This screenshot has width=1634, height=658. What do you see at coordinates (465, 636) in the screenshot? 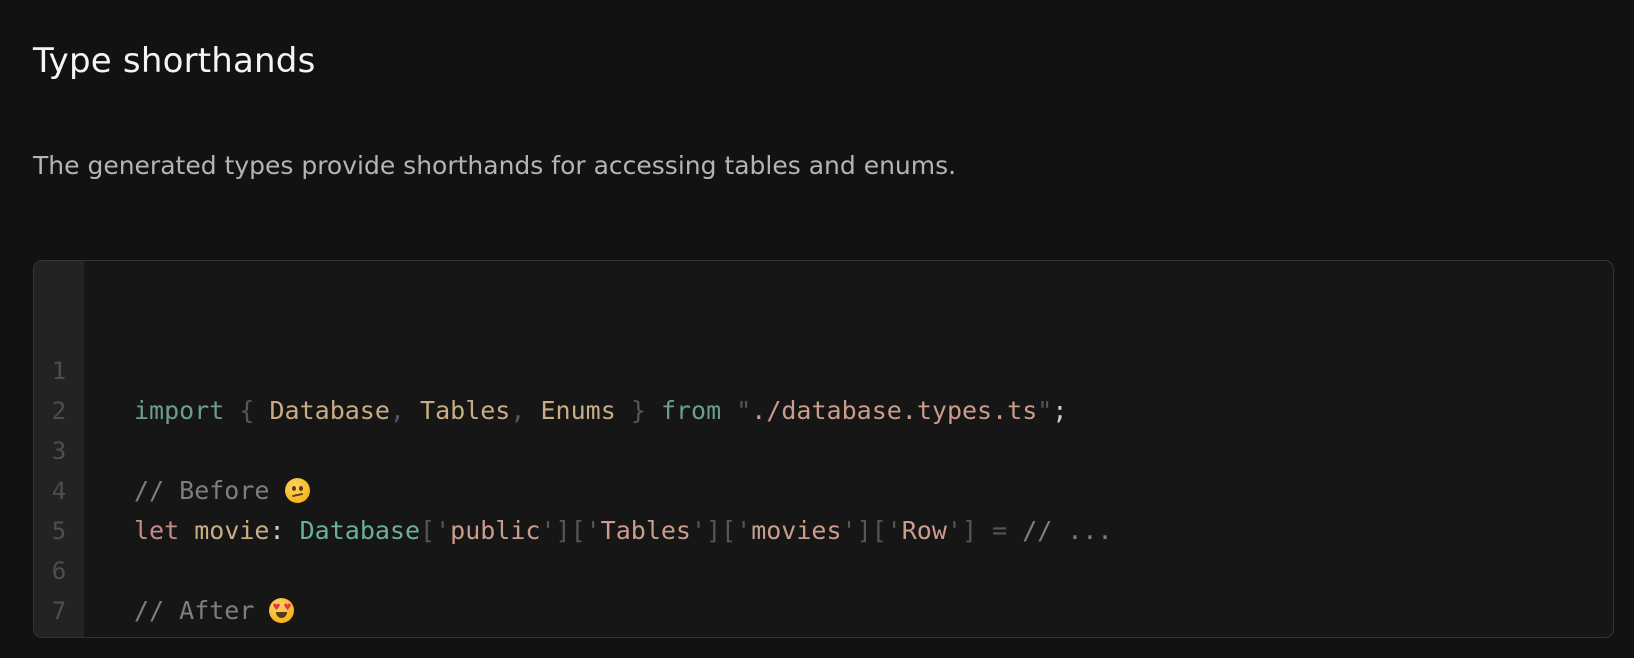
I see `string-literal: movies` at bounding box center [465, 636].